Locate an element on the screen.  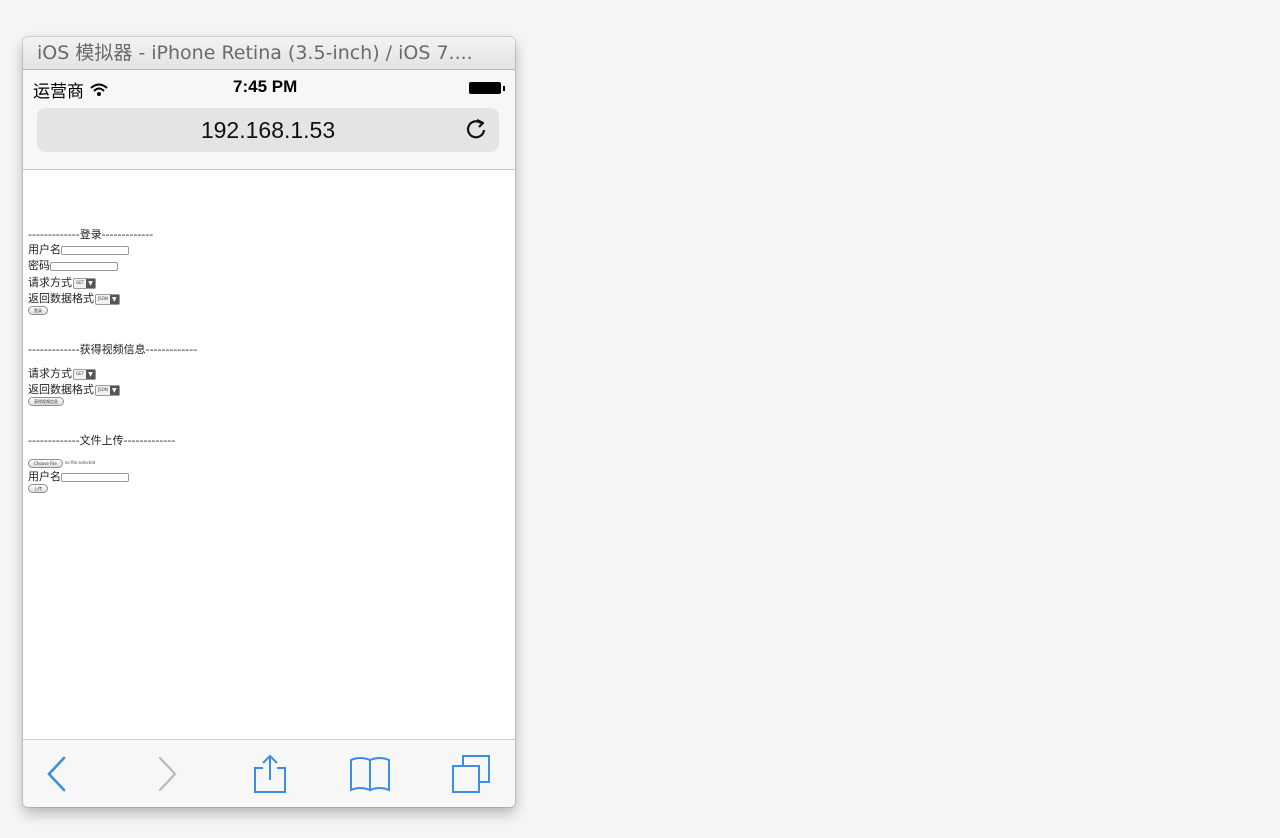
login-submit-row: 登录 is located at coordinates (38, 310).